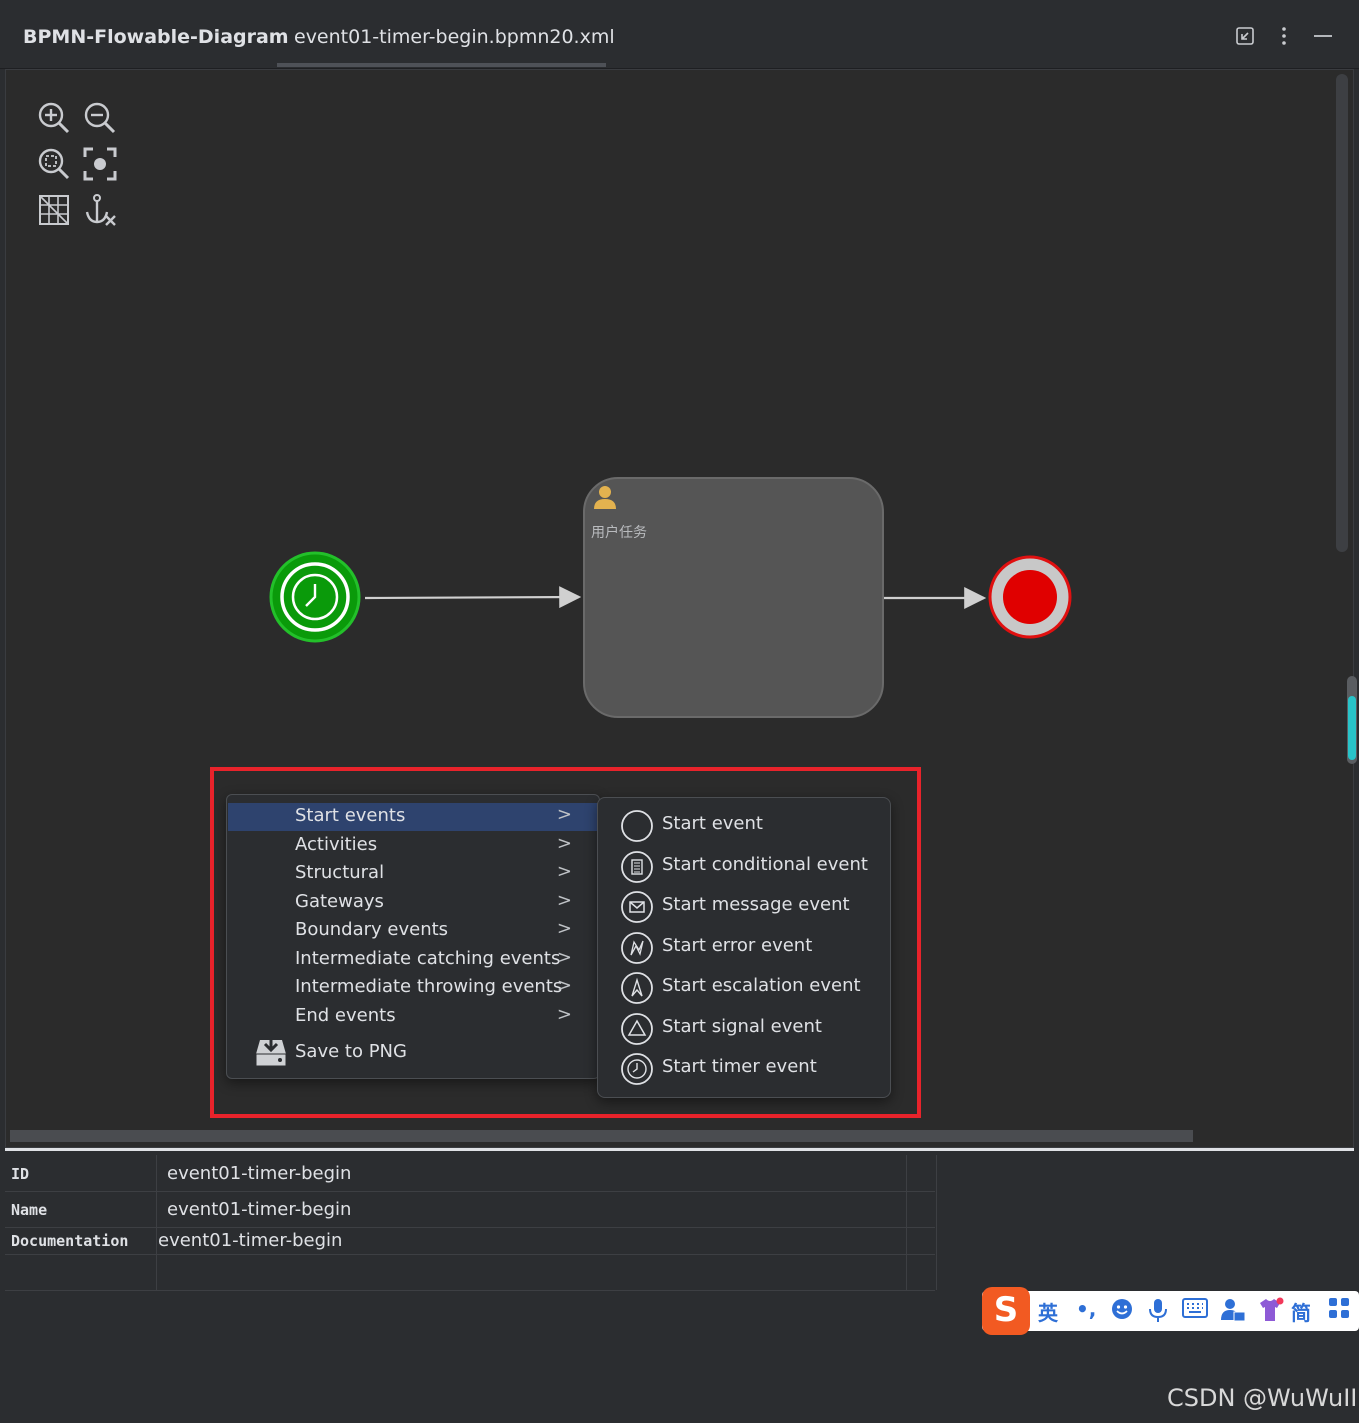 This screenshot has height=1423, width=1359. I want to click on menu-item-intermediate-catching-events: Intermediate catching events >, so click(413, 960).